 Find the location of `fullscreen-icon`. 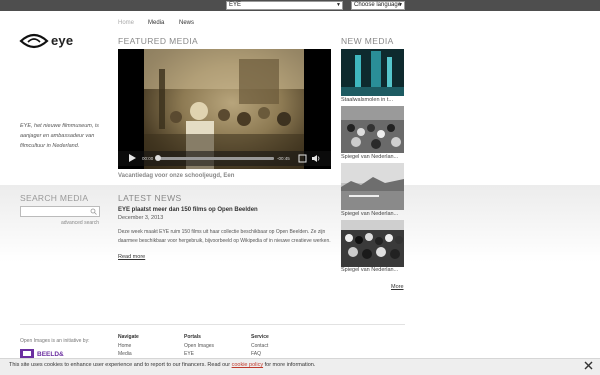

fullscreen-icon is located at coordinates (302, 158).